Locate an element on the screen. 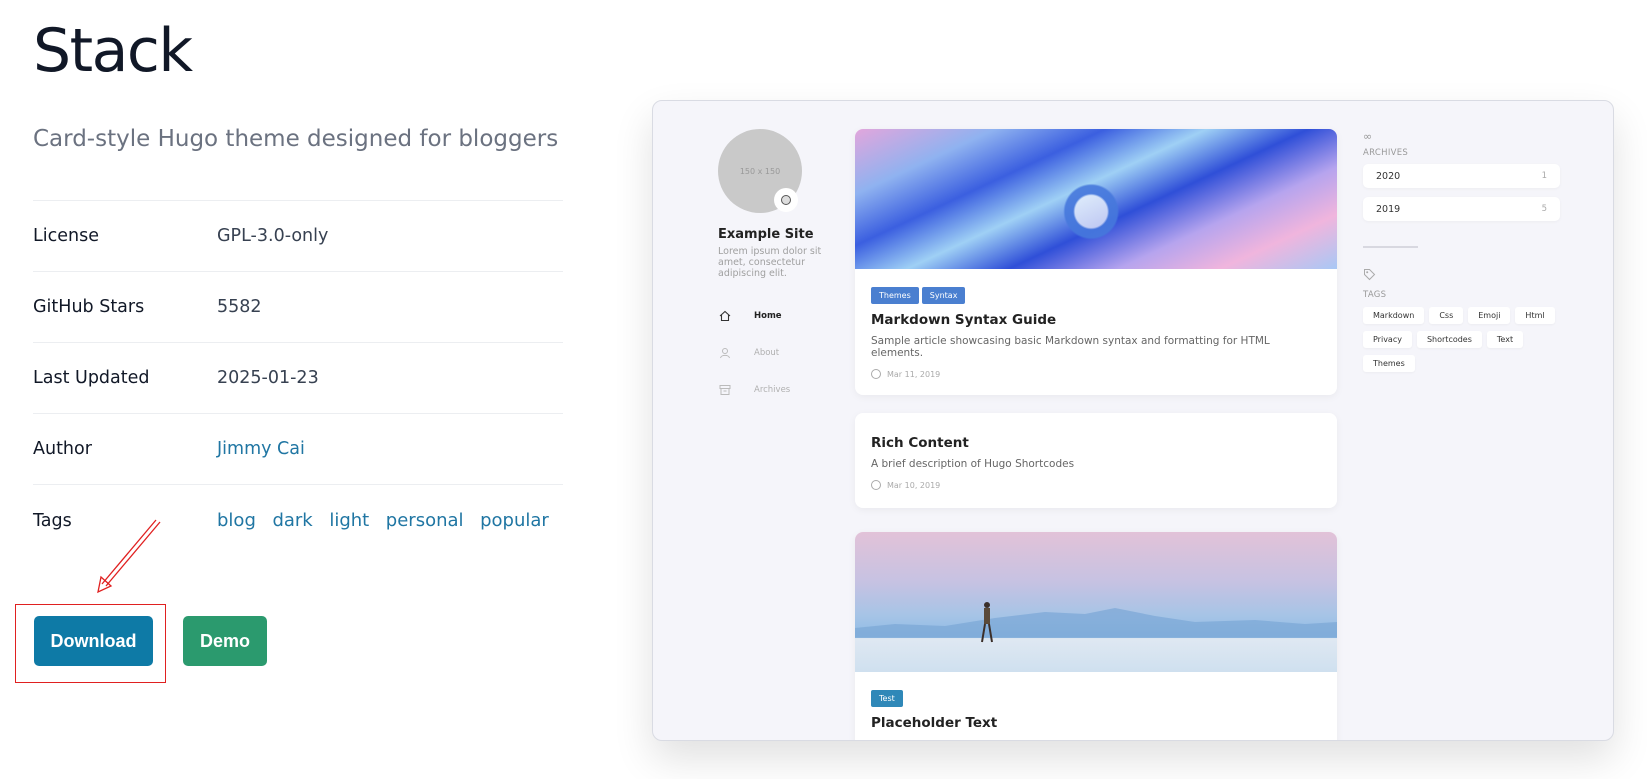 Image resolution: width=1647 pixels, height=779 pixels. tag-link-popular: popular is located at coordinates (514, 520).